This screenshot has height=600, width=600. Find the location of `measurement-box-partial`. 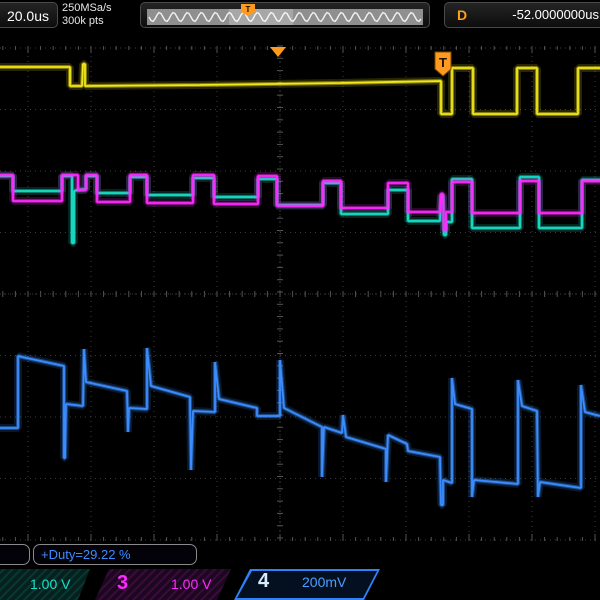

measurement-box-partial is located at coordinates (15, 554).